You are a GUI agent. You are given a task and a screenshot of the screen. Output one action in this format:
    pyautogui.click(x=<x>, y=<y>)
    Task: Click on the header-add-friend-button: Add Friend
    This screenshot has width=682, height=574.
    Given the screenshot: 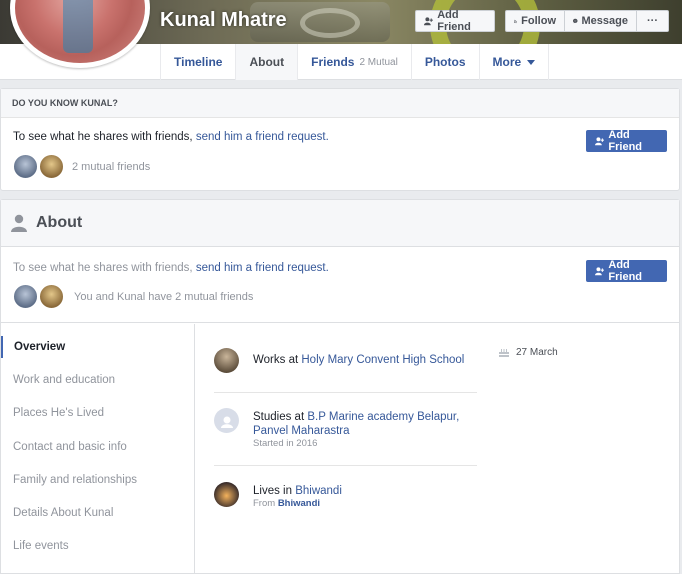 What is the action you would take?
    pyautogui.click(x=455, y=21)
    